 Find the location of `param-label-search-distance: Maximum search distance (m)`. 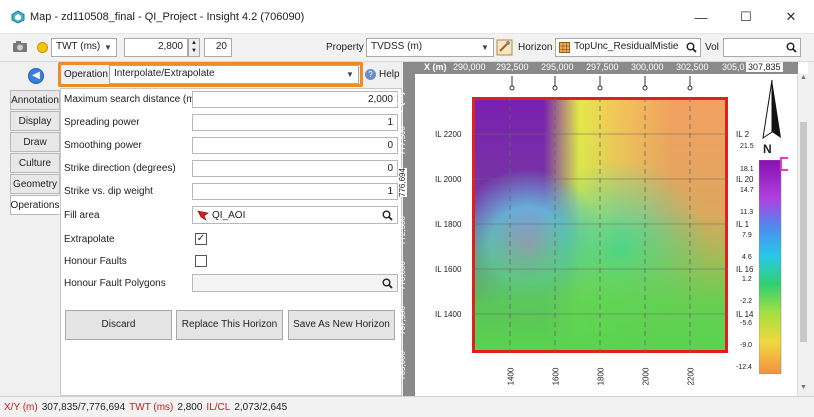

param-label-search-distance: Maximum search distance (m) is located at coordinates (131, 99).